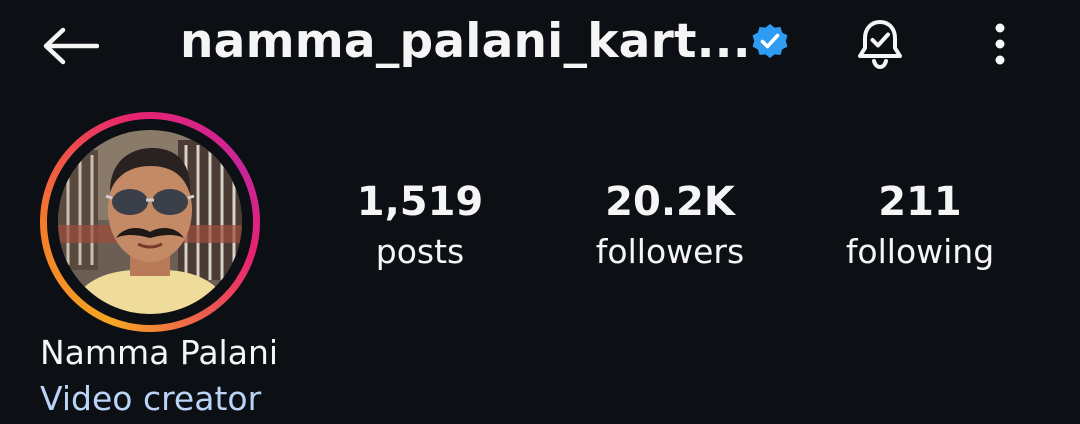 The height and width of the screenshot is (424, 1080). Describe the element at coordinates (920, 202) in the screenshot. I see `following-count: 211` at that location.